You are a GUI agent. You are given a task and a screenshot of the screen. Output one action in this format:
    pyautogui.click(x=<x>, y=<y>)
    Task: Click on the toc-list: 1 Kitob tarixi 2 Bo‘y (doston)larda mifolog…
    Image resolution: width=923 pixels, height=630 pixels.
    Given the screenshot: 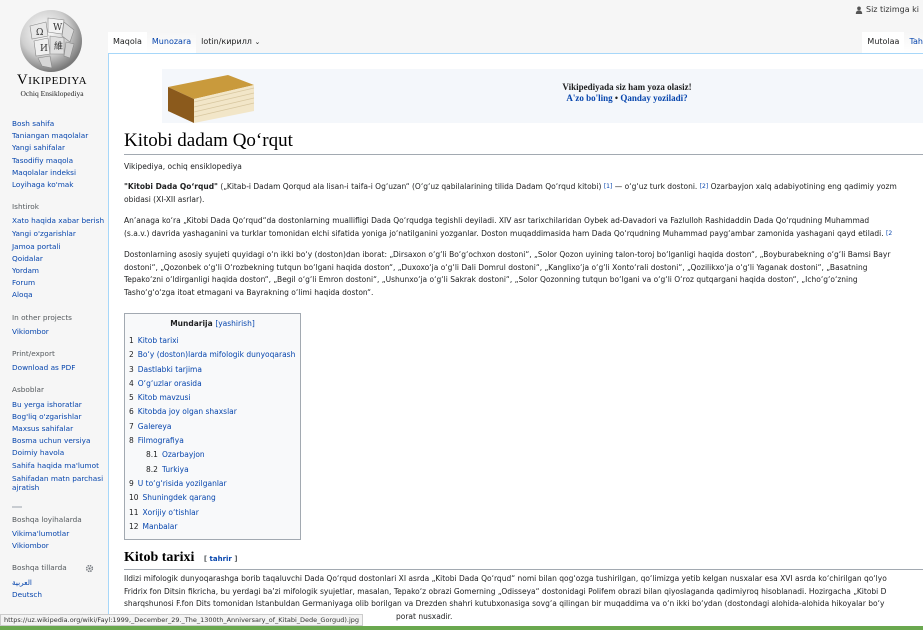 What is the action you would take?
    pyautogui.click(x=212, y=434)
    